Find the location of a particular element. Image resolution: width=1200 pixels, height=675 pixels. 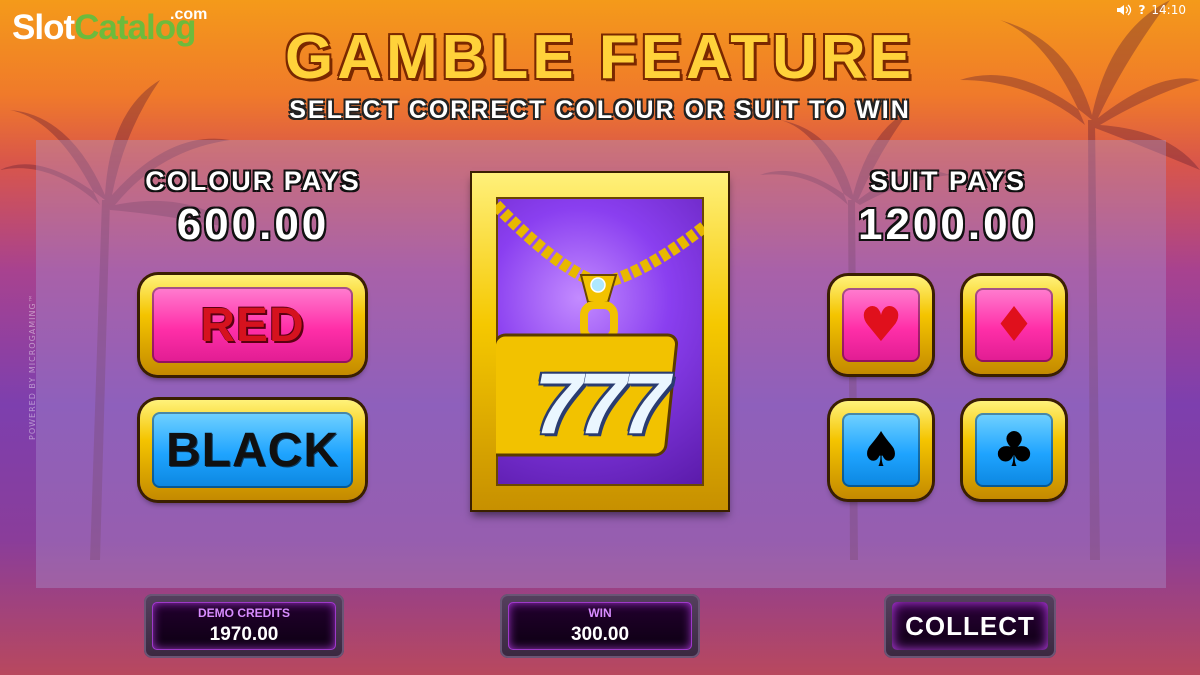

page-title: GAMBLE FEATURE is located at coordinates (600, 57).